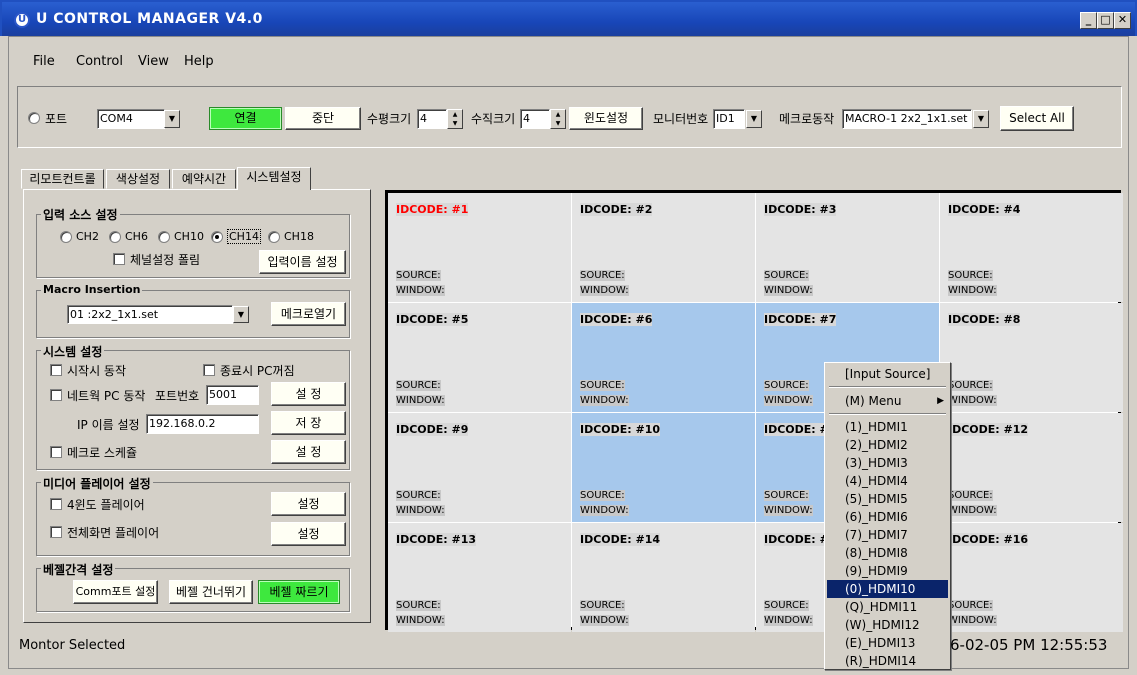 Image resolution: width=1137 pixels, height=675 pixels. Describe the element at coordinates (323, 118) in the screenshot. I see `stop-button: 중단` at that location.